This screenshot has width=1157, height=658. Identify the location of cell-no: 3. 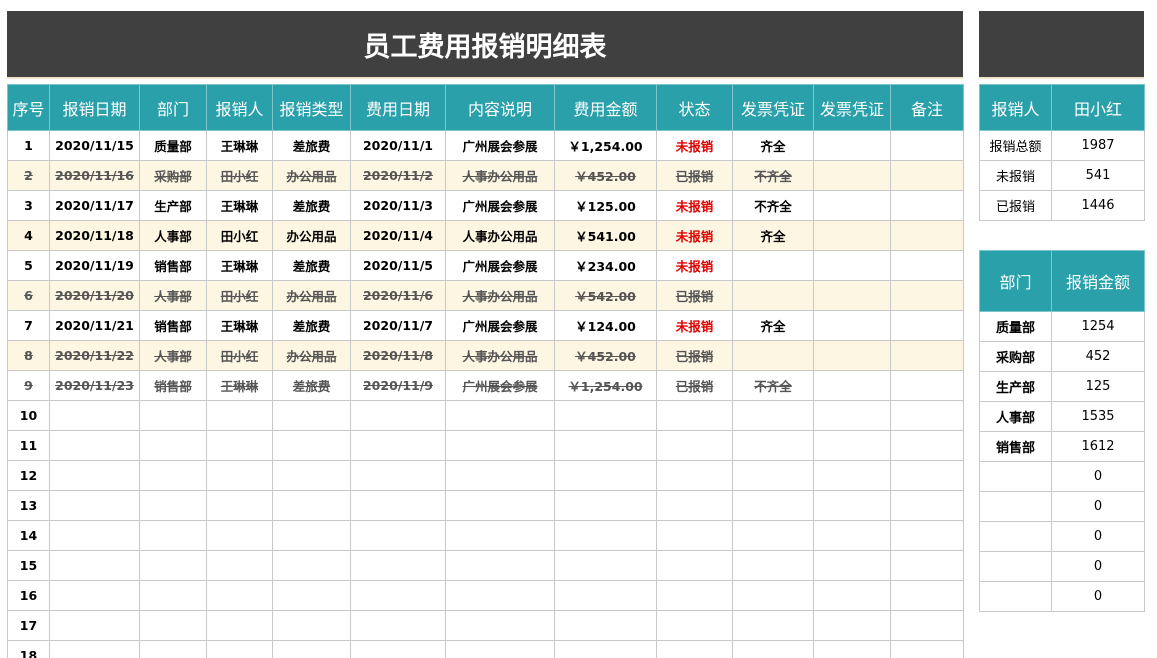
(28, 205).